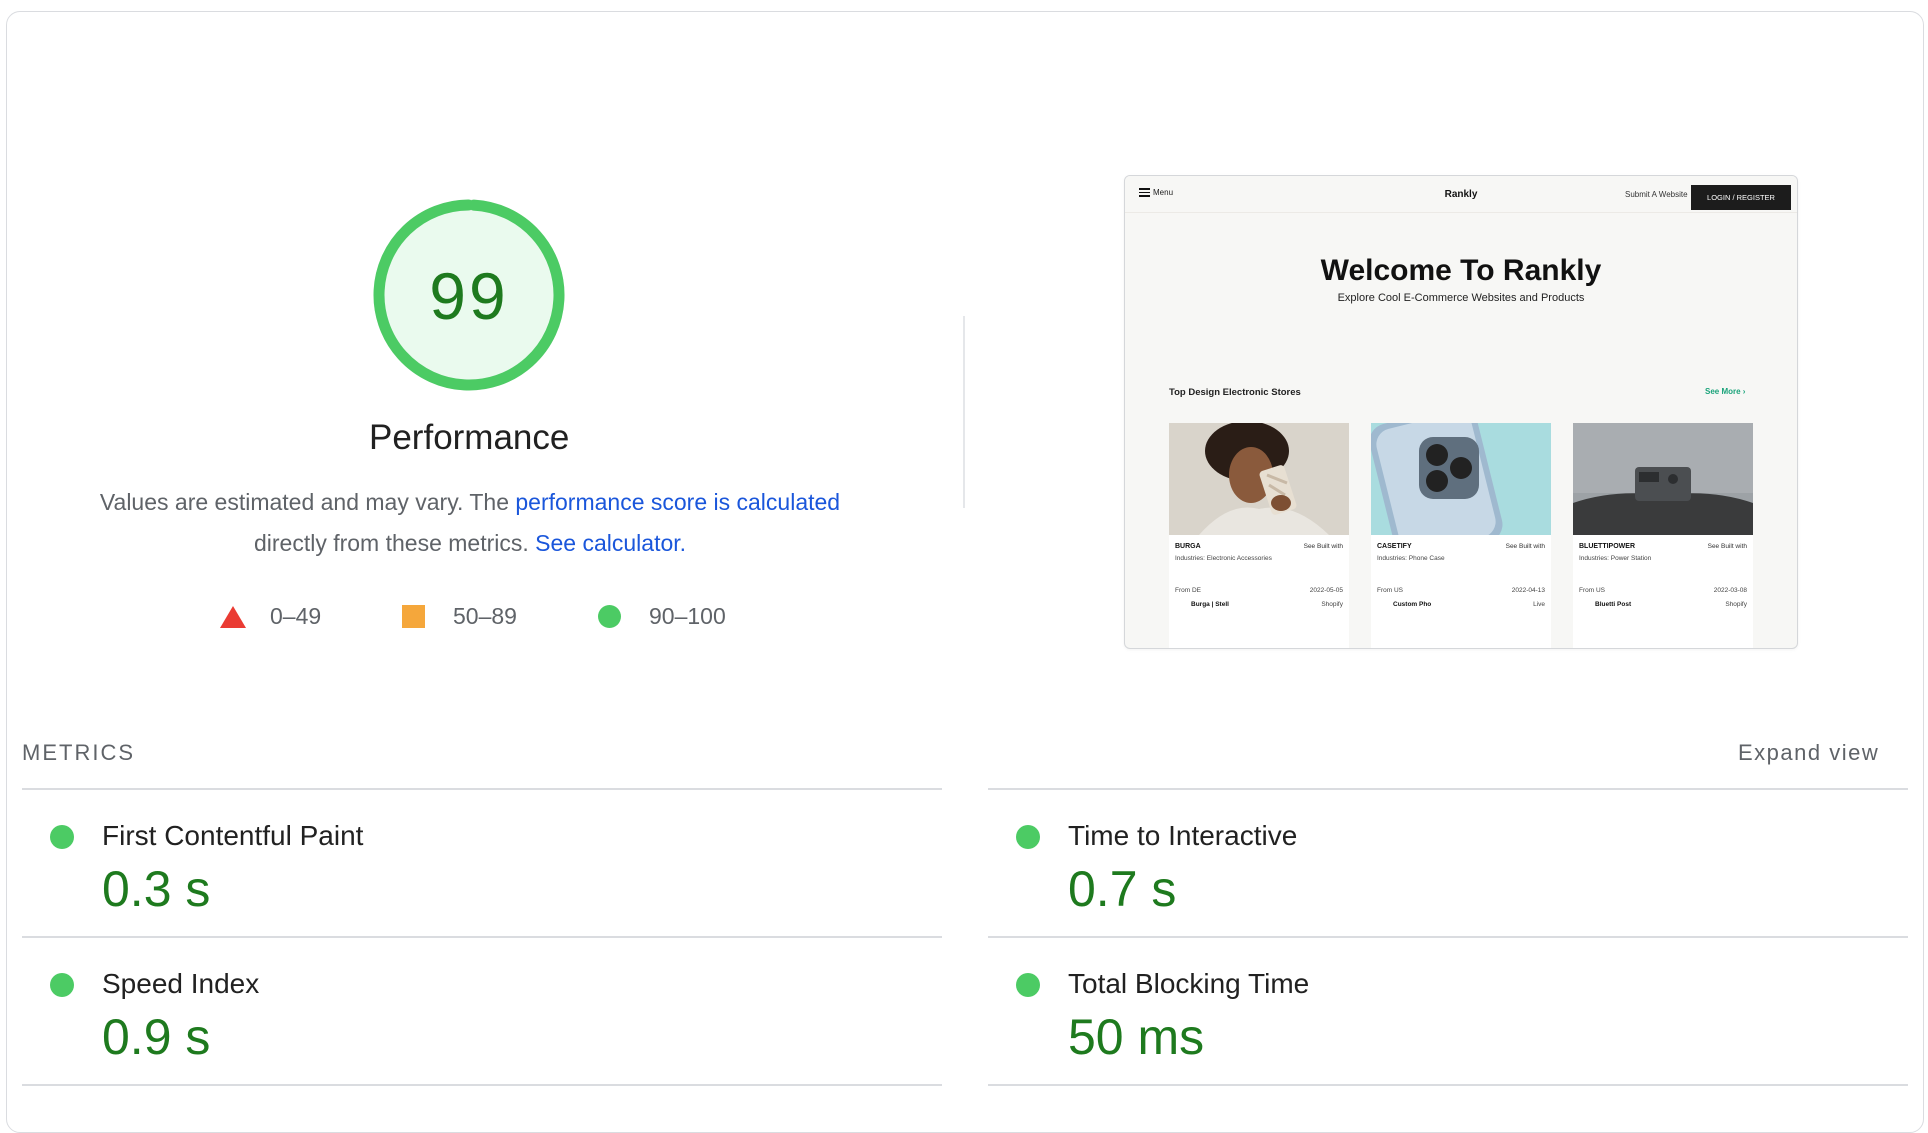 This screenshot has height=1133, width=1928. Describe the element at coordinates (391, 543) in the screenshot. I see `description-mid: directly from these metrics.` at that location.